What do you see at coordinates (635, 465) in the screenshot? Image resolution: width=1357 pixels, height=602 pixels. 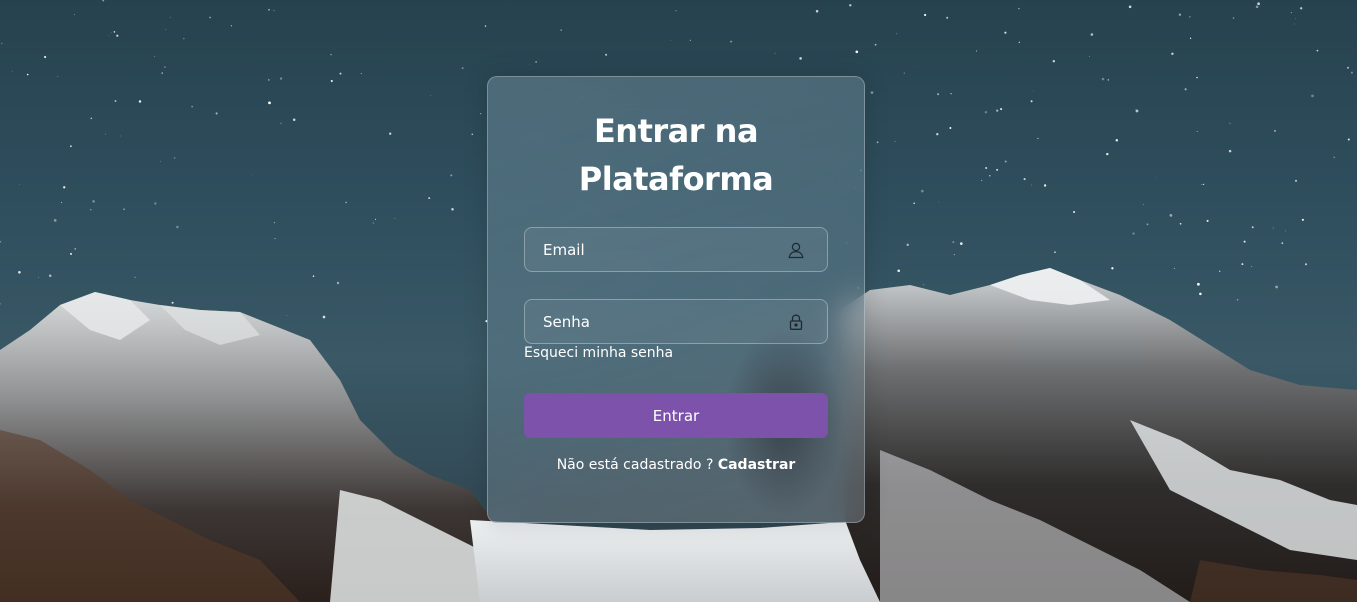 I see `register-prompt-text: Não está cadastrado ?` at bounding box center [635, 465].